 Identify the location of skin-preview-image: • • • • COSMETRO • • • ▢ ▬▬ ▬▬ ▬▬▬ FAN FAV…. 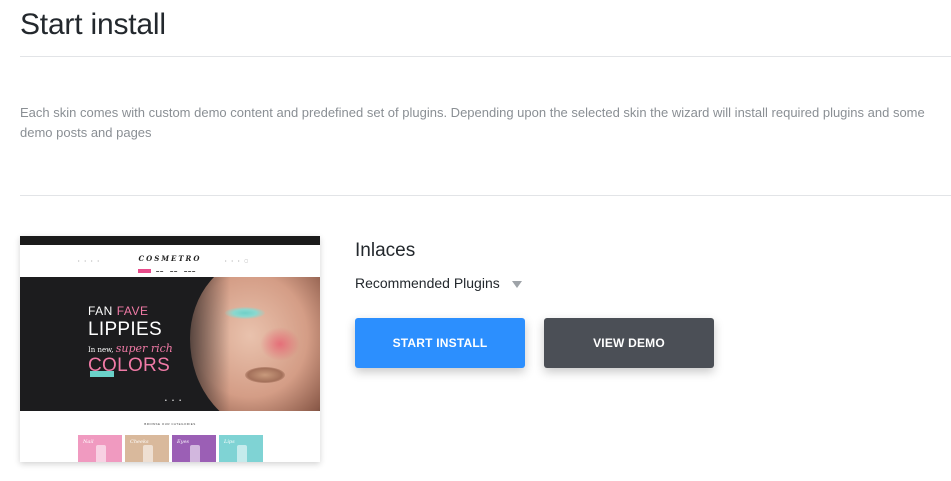
(170, 349).